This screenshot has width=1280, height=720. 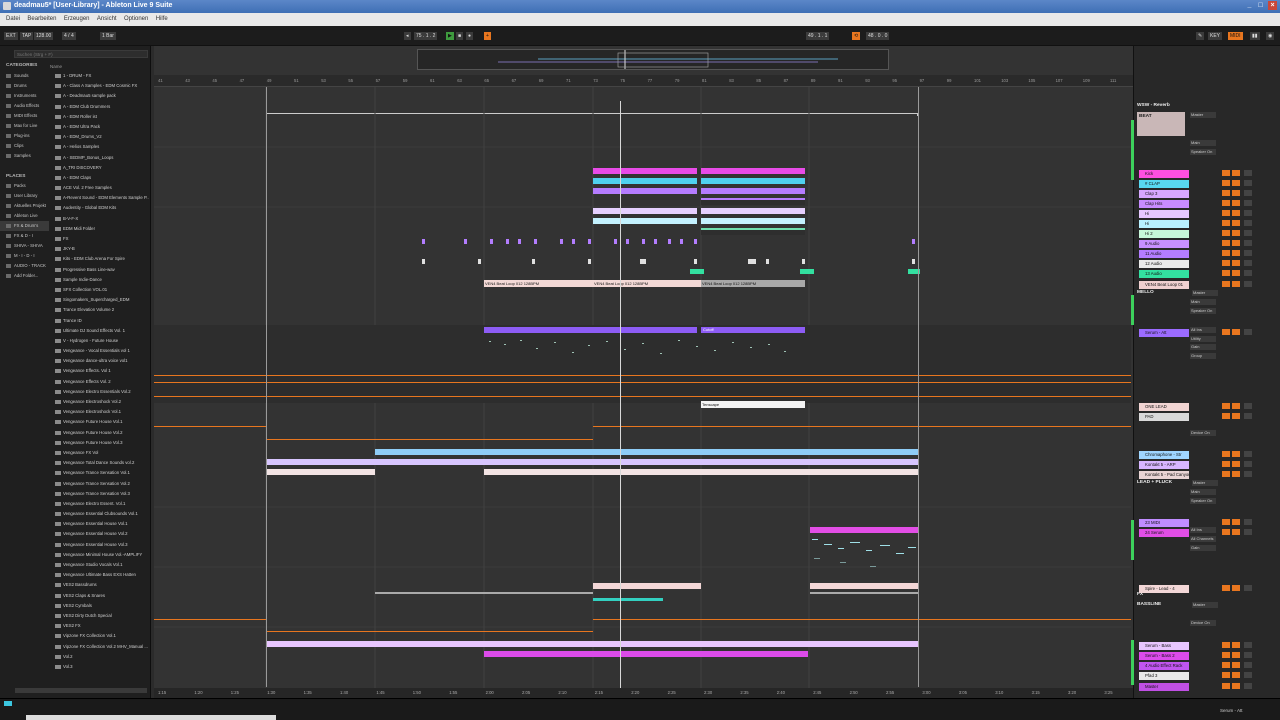 What do you see at coordinates (136, 19) in the screenshot?
I see `menu-optionen: Optionen` at bounding box center [136, 19].